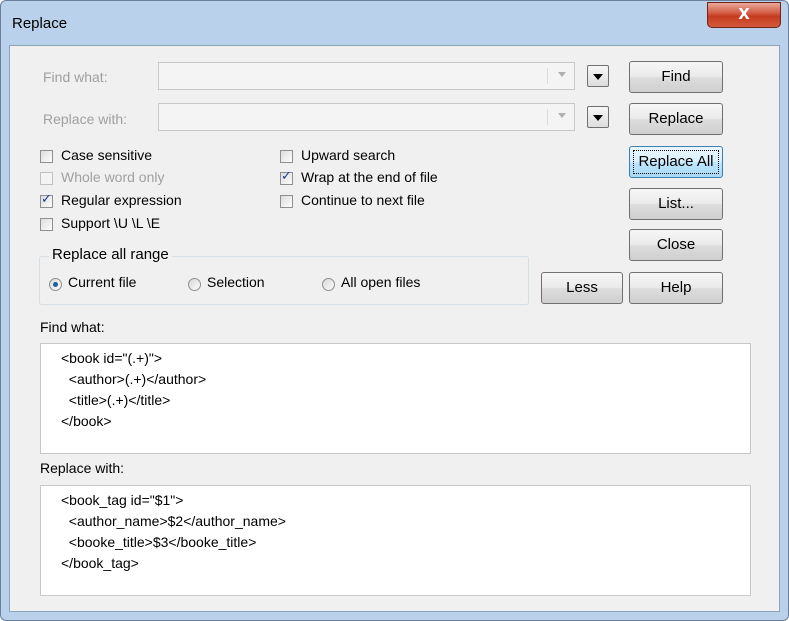 This screenshot has height=621, width=789. I want to click on find-what-label: Find what:, so click(75, 77).